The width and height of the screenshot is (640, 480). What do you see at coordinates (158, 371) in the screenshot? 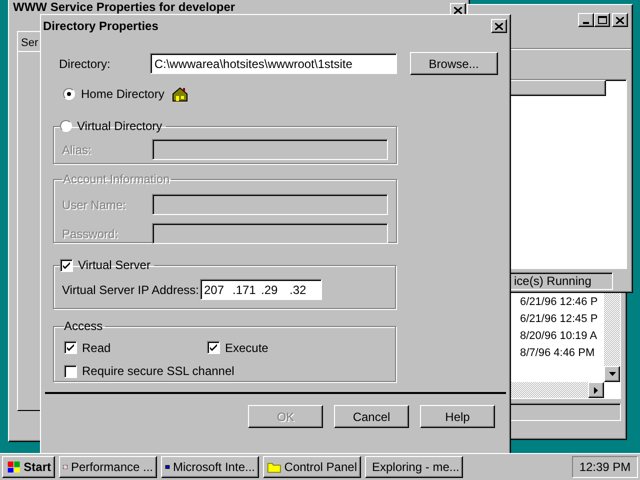
I see `checkbox-label: Require secure SSL channel` at bounding box center [158, 371].